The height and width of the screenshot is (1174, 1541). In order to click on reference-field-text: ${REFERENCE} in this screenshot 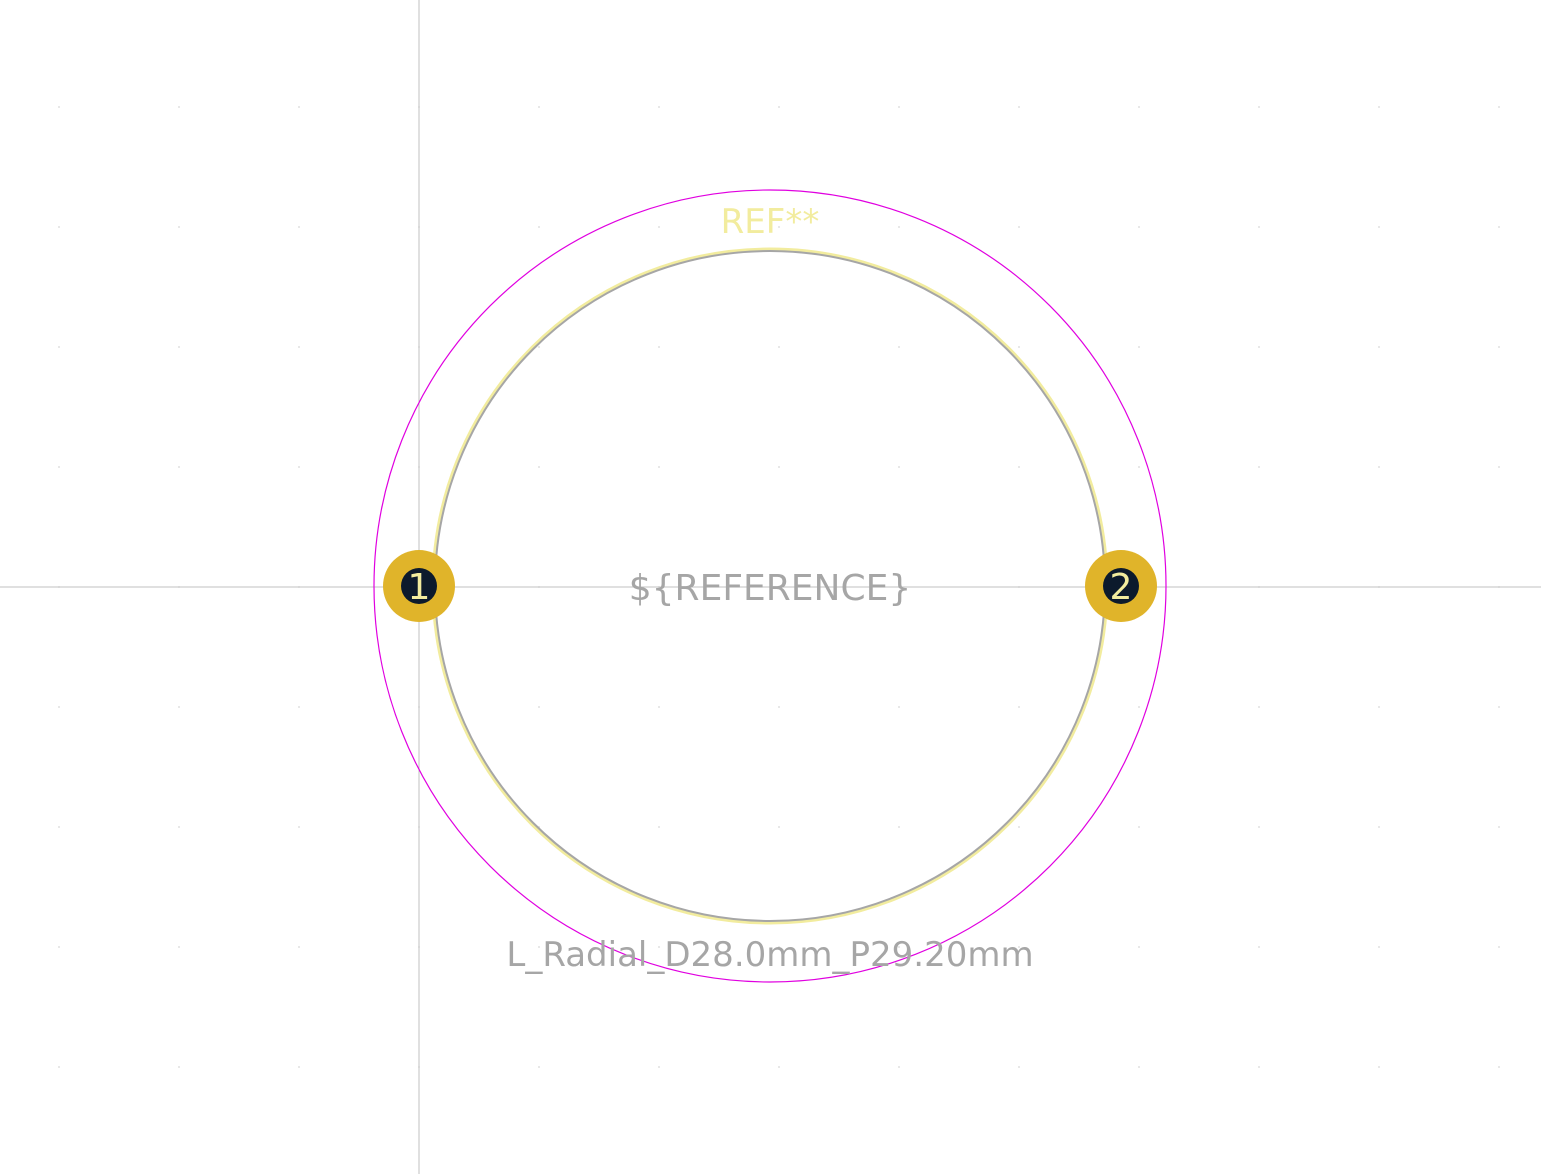, I will do `click(770, 588)`.